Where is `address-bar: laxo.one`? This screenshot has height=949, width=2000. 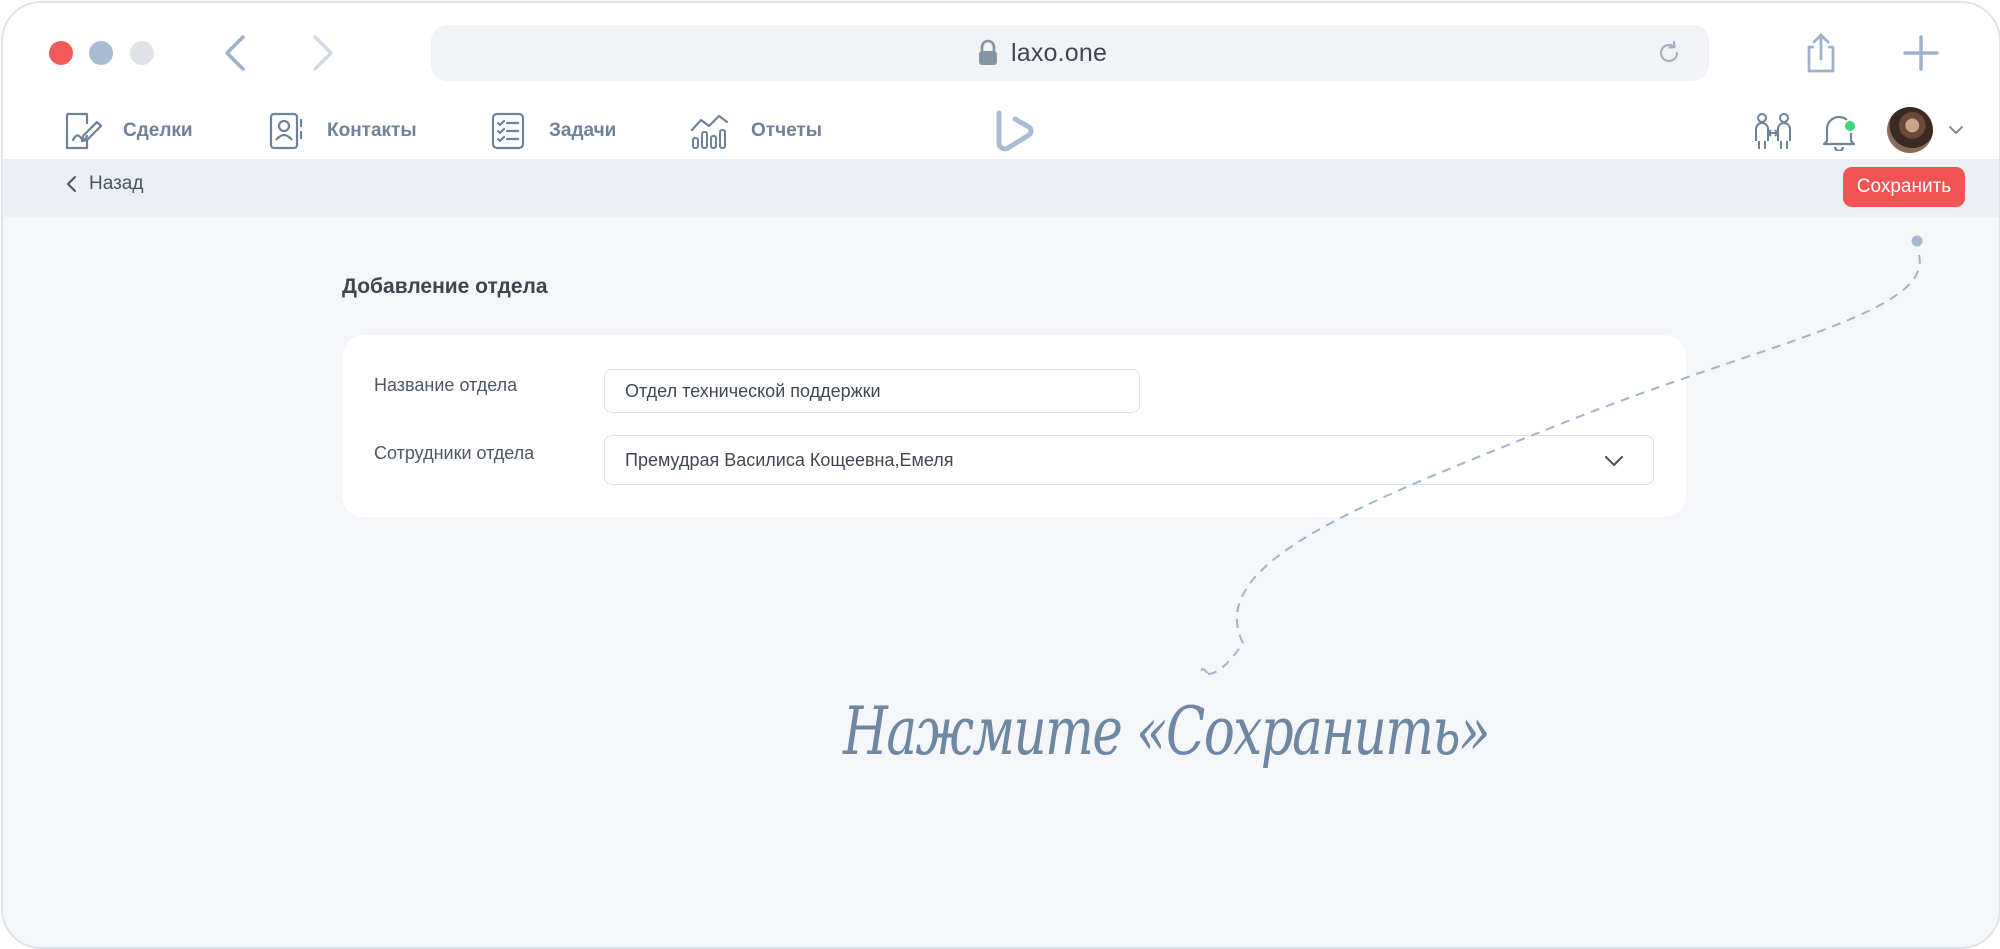
address-bar: laxo.one is located at coordinates (1070, 53).